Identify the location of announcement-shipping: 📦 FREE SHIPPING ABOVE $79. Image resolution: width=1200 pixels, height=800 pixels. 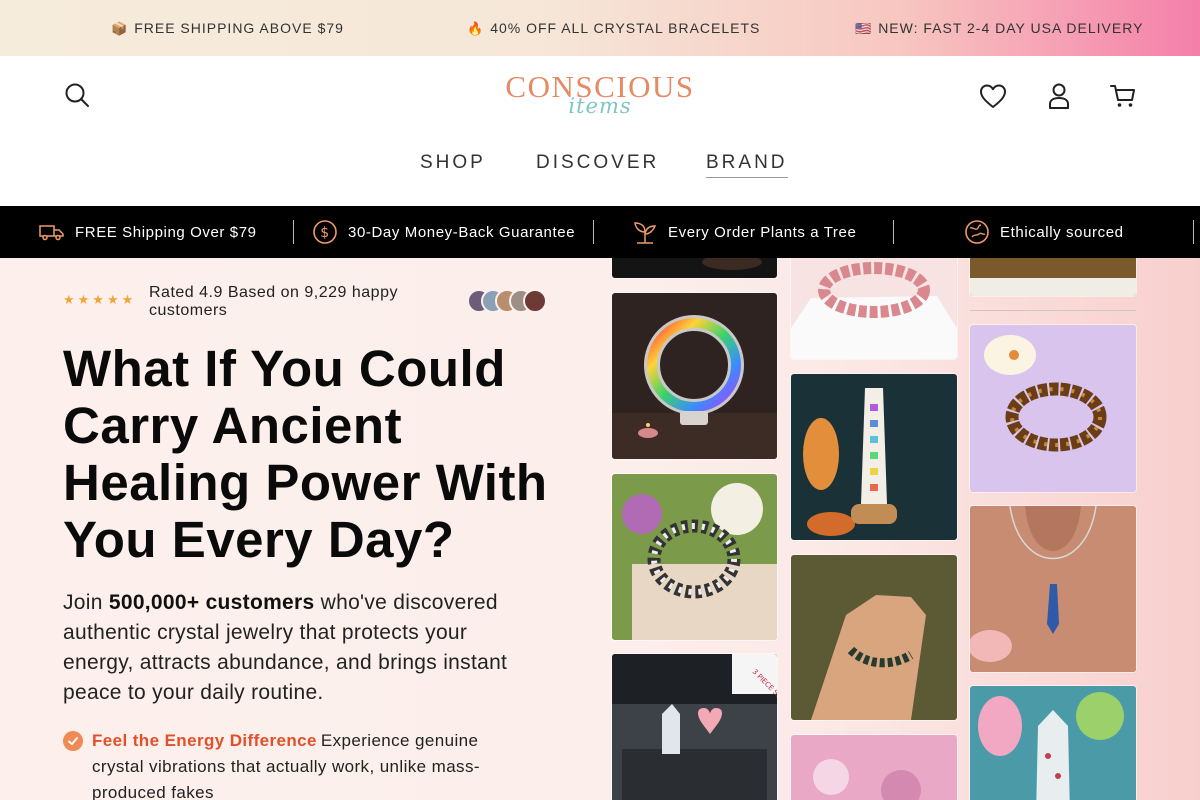
(227, 28).